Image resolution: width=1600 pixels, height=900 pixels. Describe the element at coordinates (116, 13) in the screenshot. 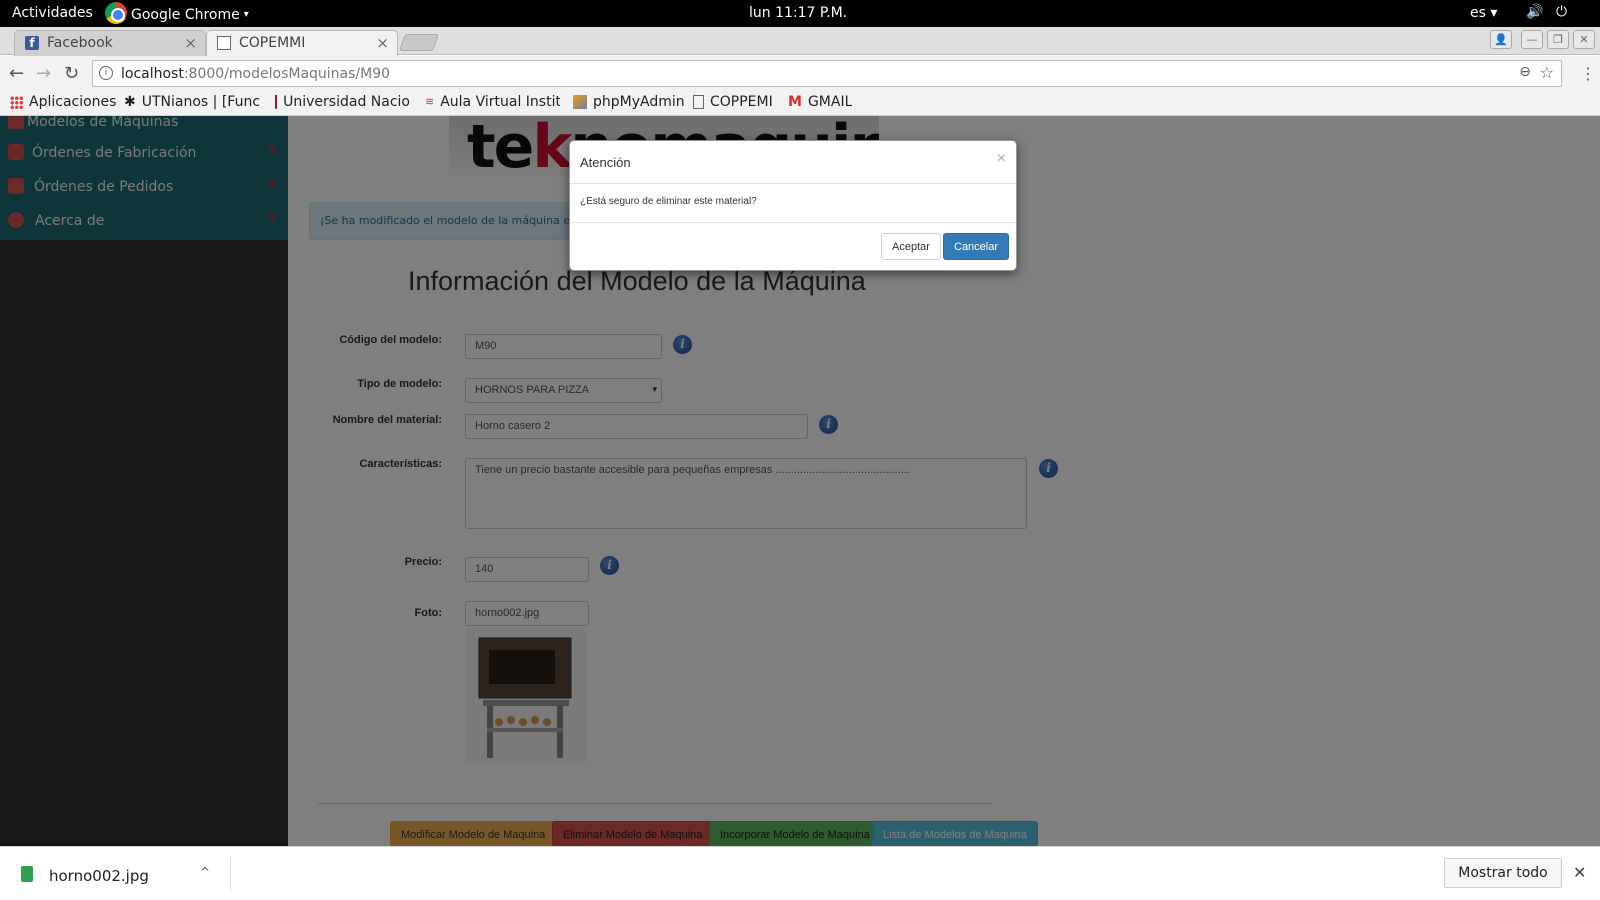

I see `chrome-icon` at that location.